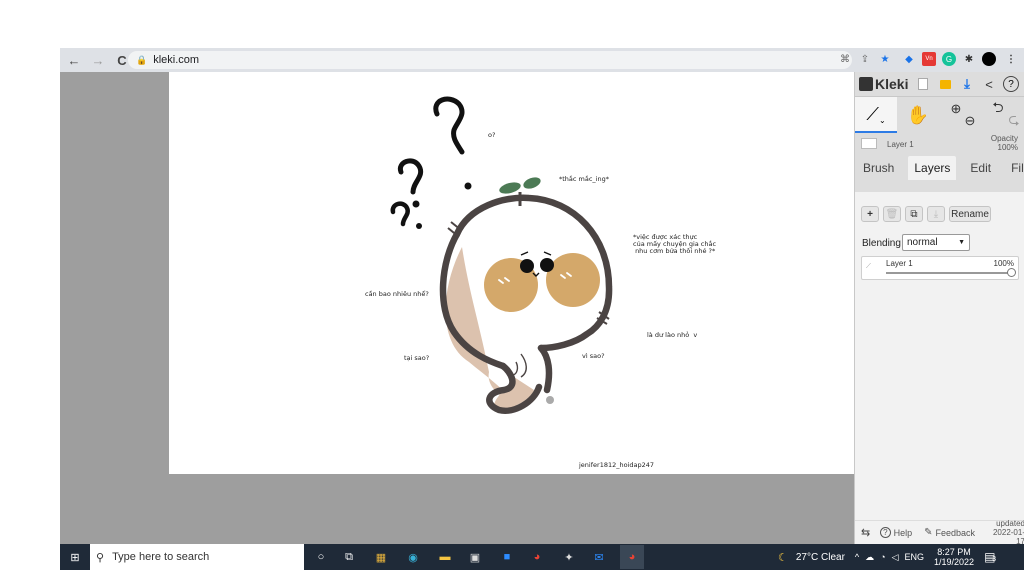 The height and width of the screenshot is (570, 1024). I want to click on zoom-app-icon: ■, so click(507, 557).